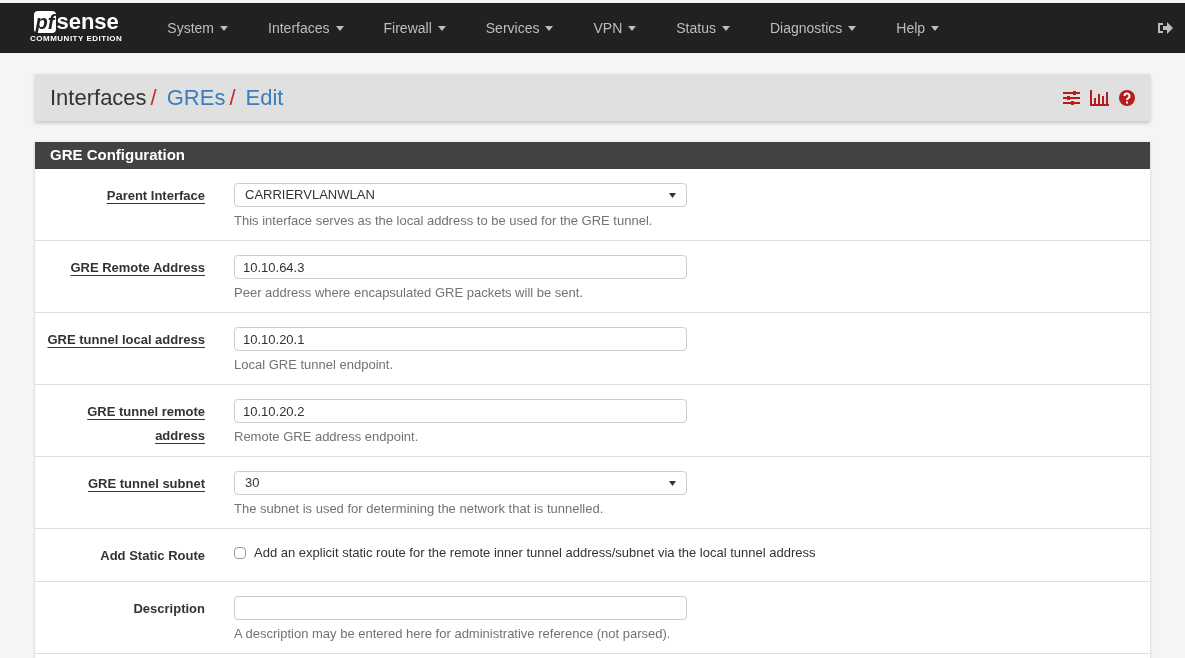  I want to click on field-label: Description, so click(169, 608).